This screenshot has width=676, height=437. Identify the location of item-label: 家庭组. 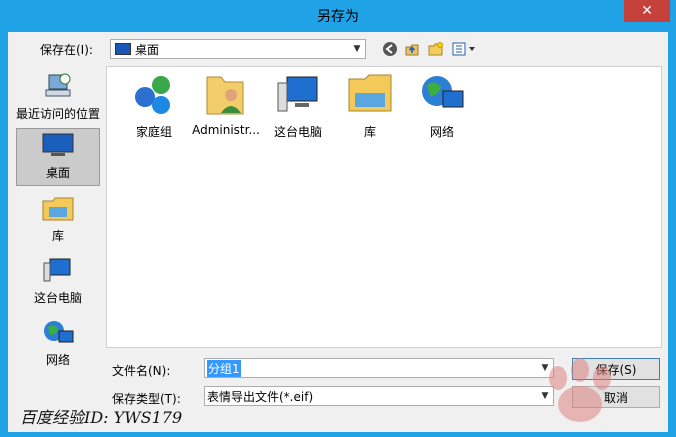
(153, 132).